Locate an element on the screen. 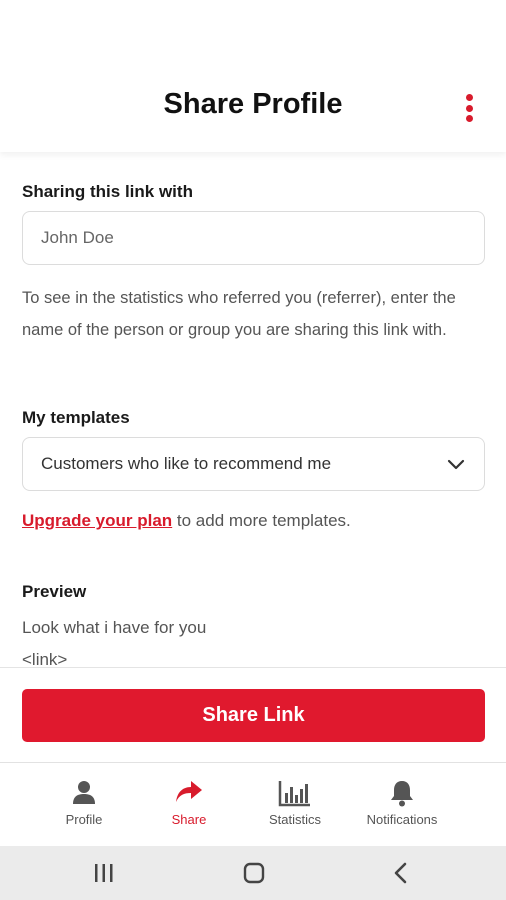  bar-chart-icon is located at coordinates (294, 794).